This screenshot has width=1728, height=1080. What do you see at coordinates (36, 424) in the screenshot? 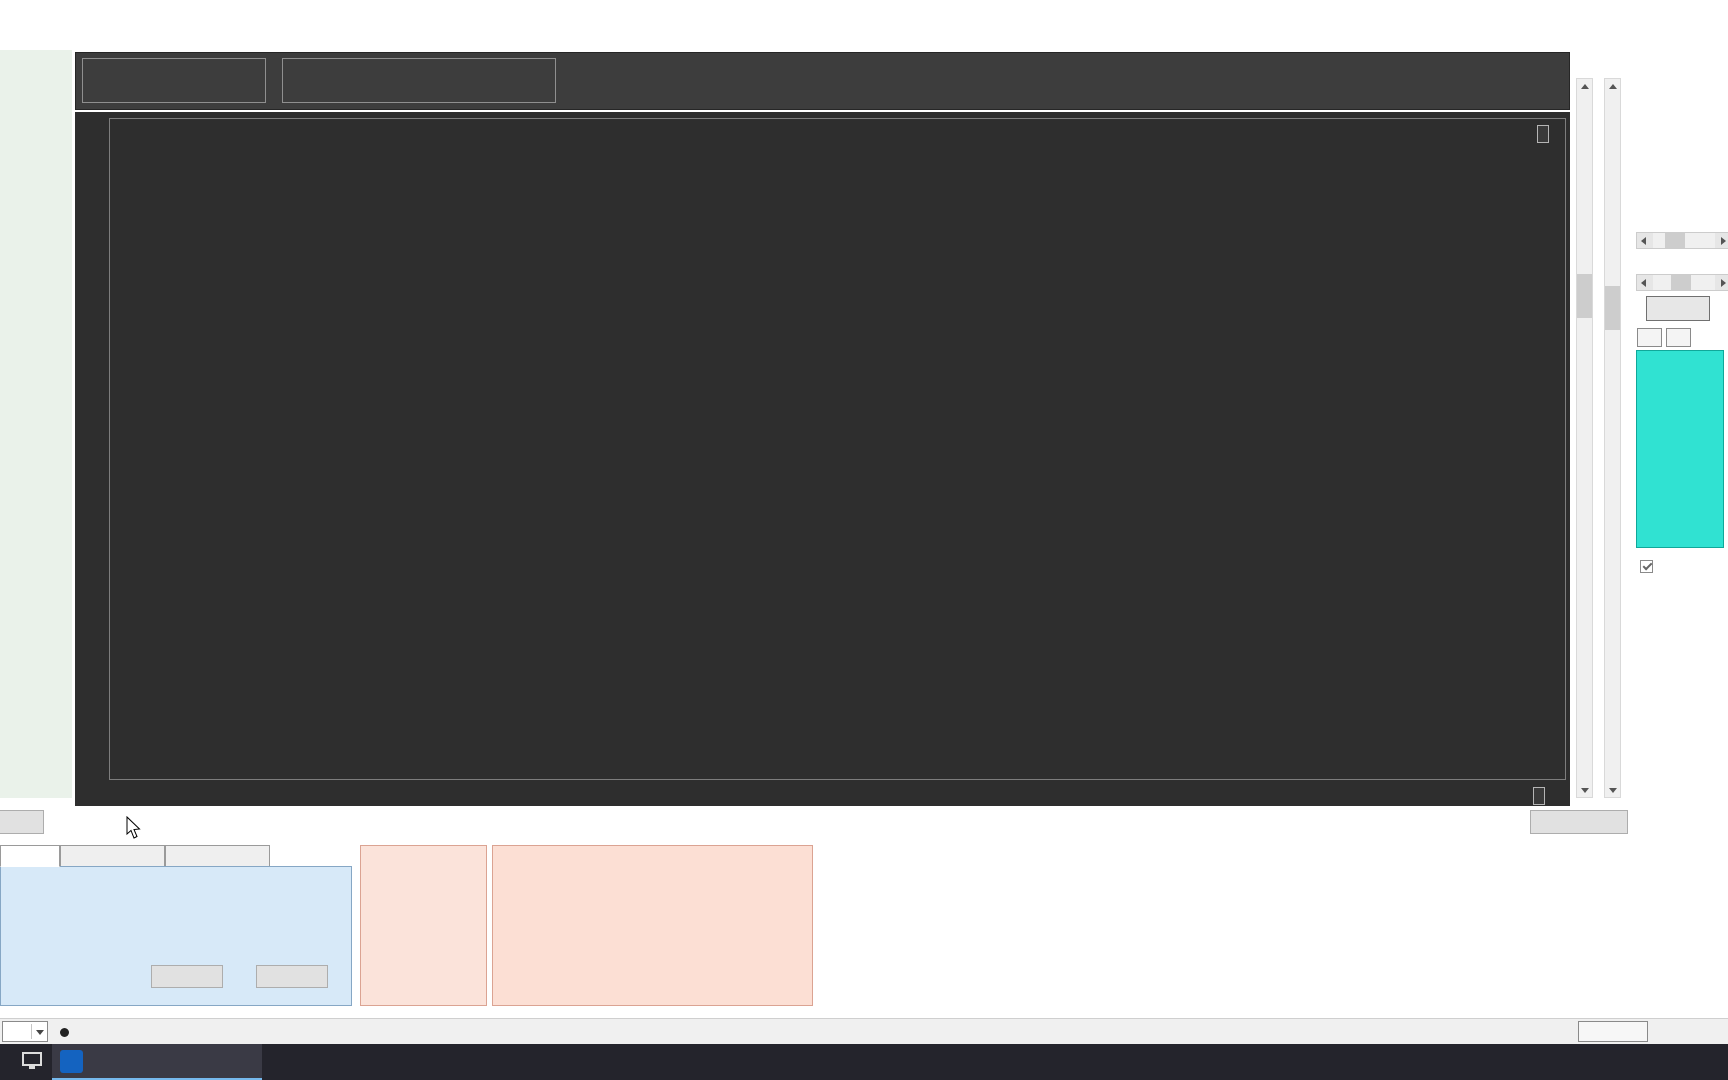
I see `sidebar-measurements` at bounding box center [36, 424].